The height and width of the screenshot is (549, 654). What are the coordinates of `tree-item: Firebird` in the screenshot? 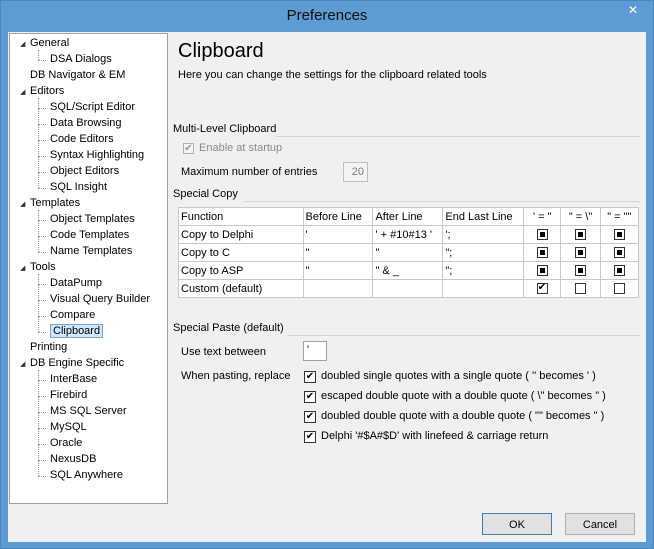 It's located at (68, 395).